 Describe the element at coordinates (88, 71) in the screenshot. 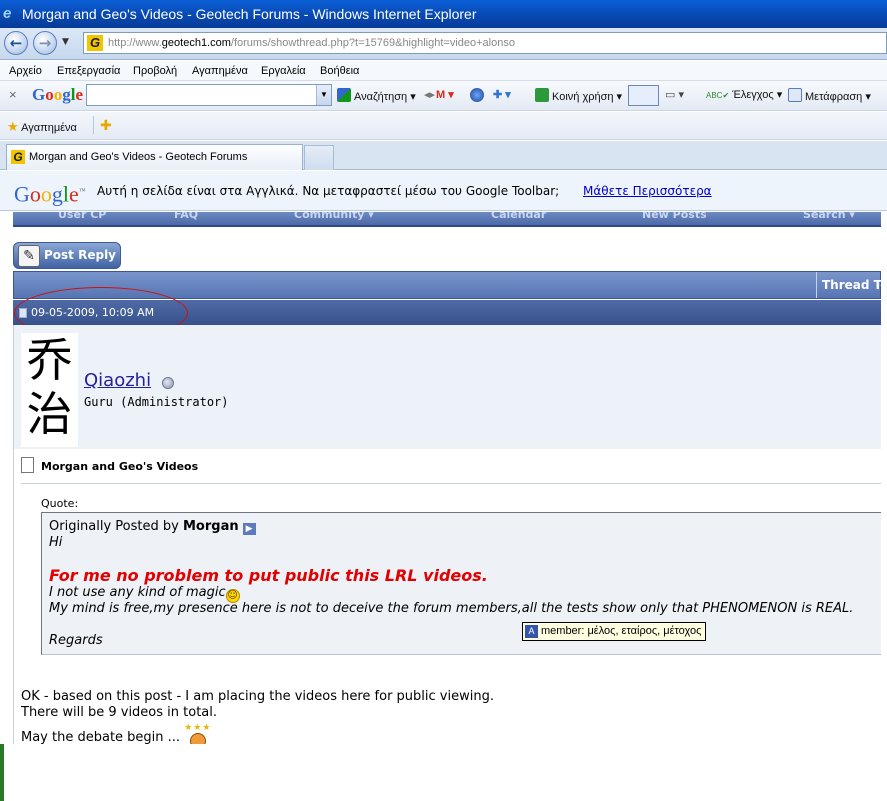

I see `menu-edit: Επεξεργασία` at that location.